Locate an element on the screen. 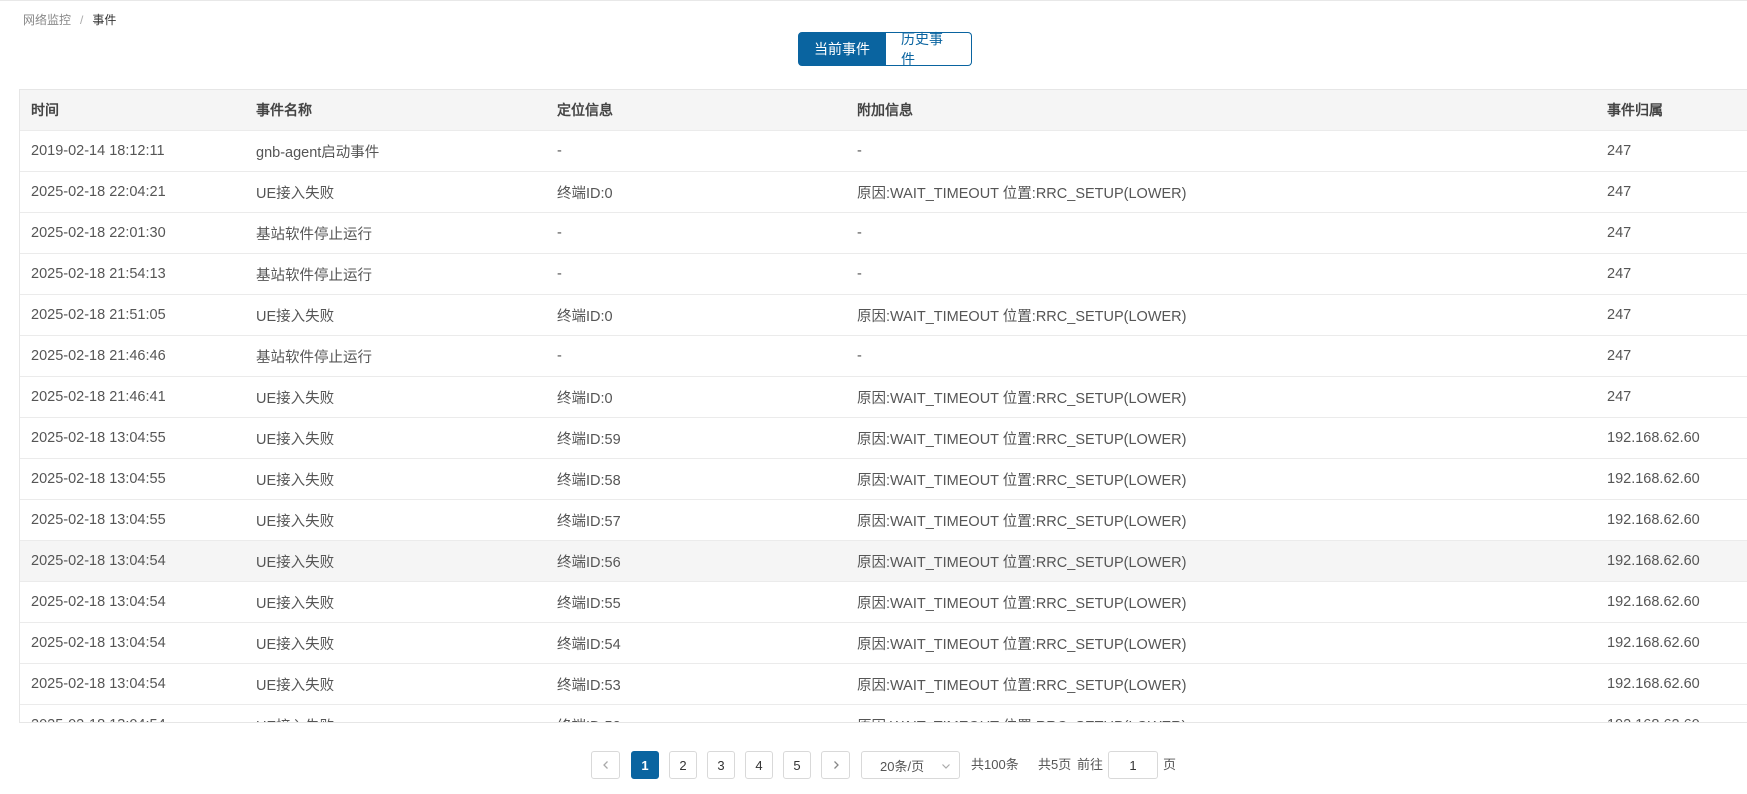 Image resolution: width=1747 pixels, height=794 pixels. page-button-4: 4 is located at coordinates (759, 765).